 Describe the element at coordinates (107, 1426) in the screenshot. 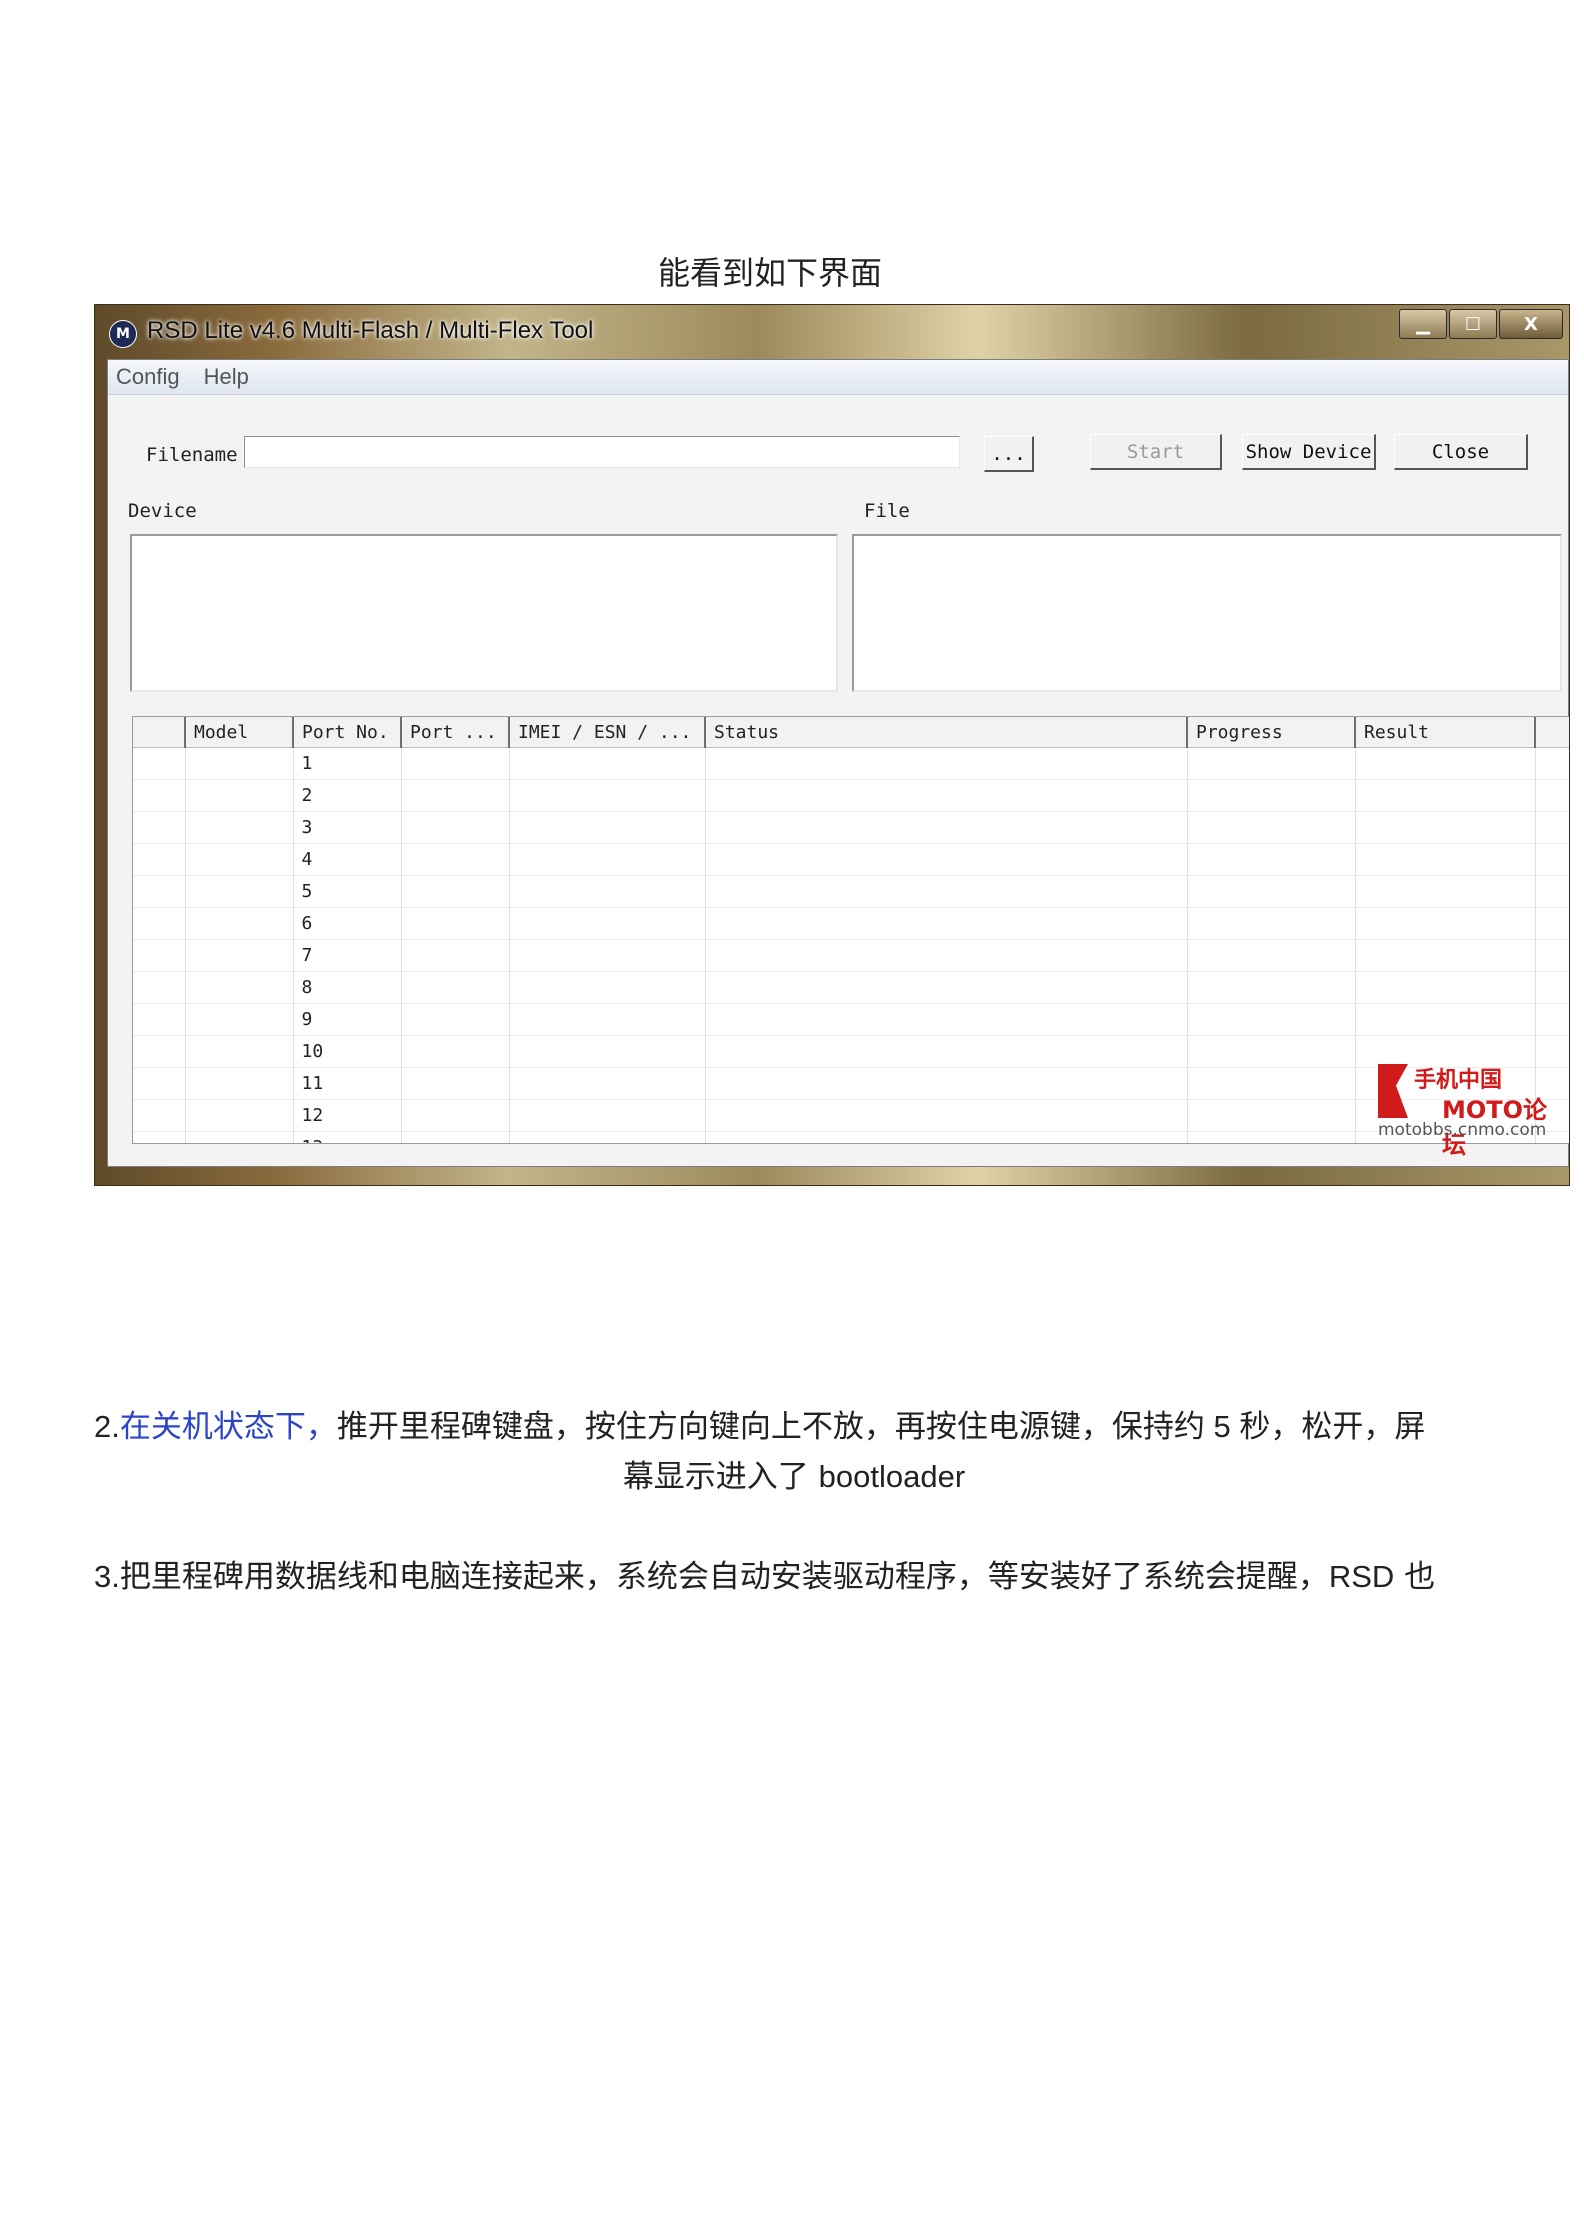

I see `step-number: 2.` at that location.